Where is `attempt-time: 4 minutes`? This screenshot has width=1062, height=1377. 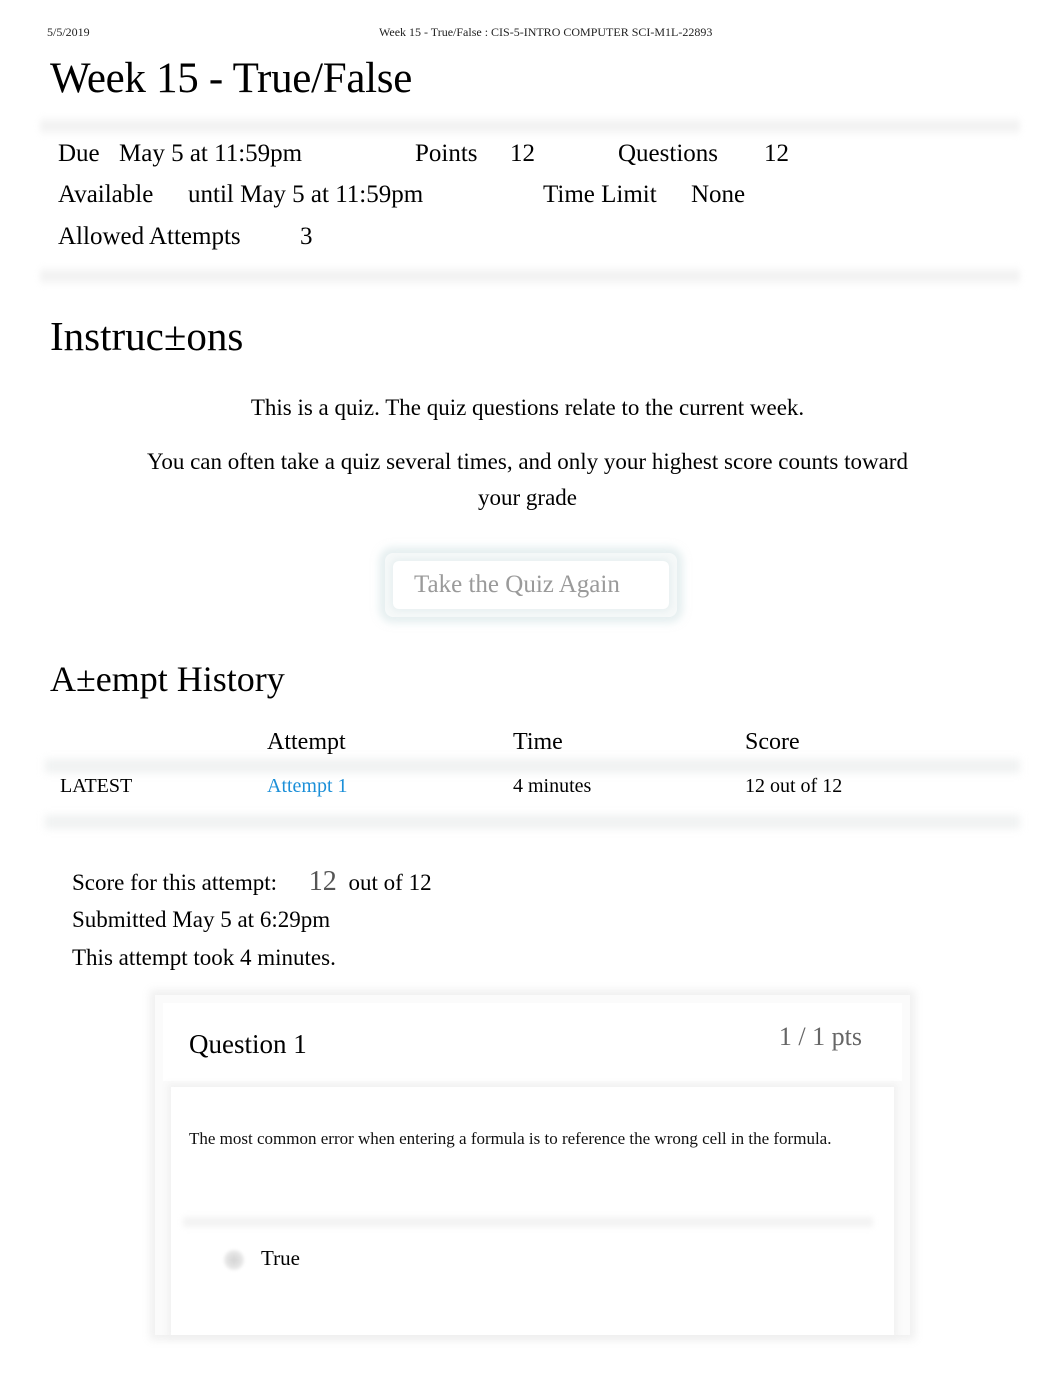 attempt-time: 4 minutes is located at coordinates (552, 786).